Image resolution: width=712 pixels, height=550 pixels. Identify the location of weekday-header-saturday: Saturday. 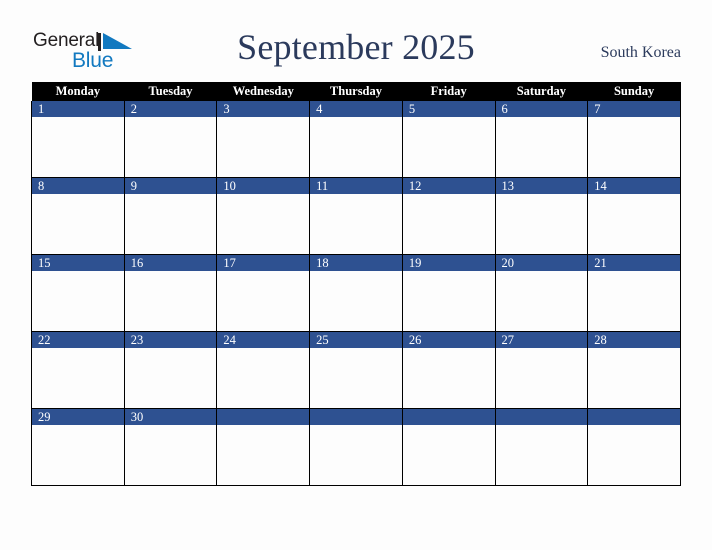
(541, 91).